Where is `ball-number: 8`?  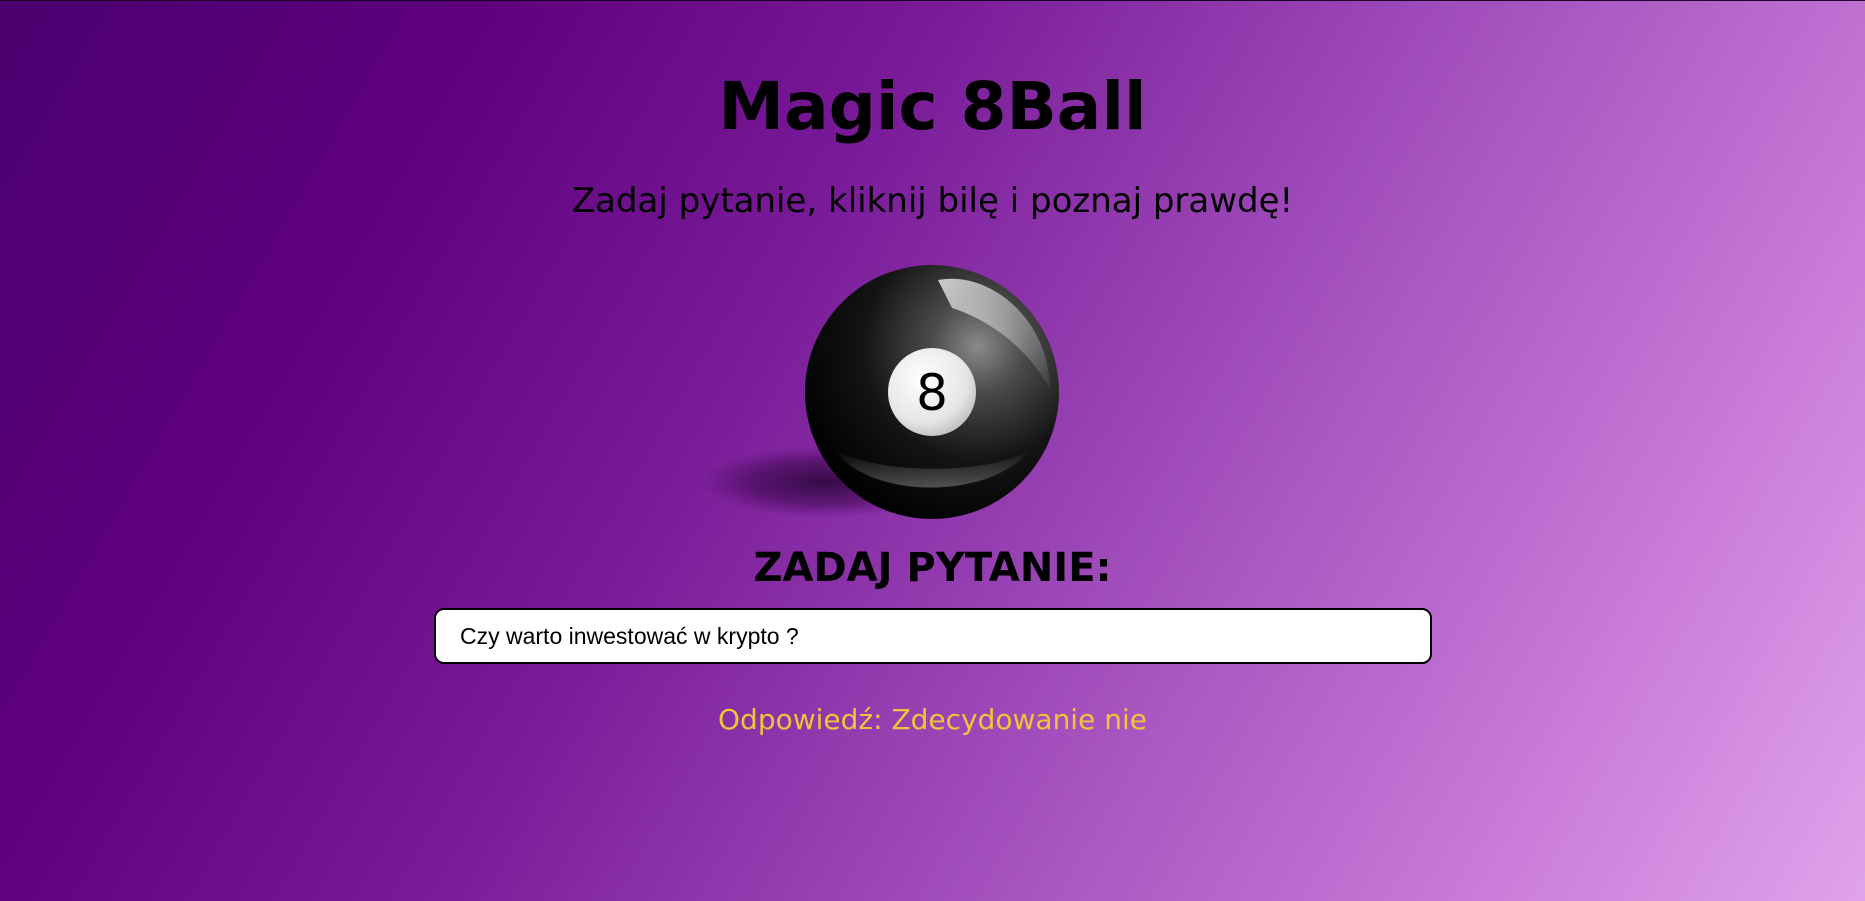 ball-number: 8 is located at coordinates (932, 393).